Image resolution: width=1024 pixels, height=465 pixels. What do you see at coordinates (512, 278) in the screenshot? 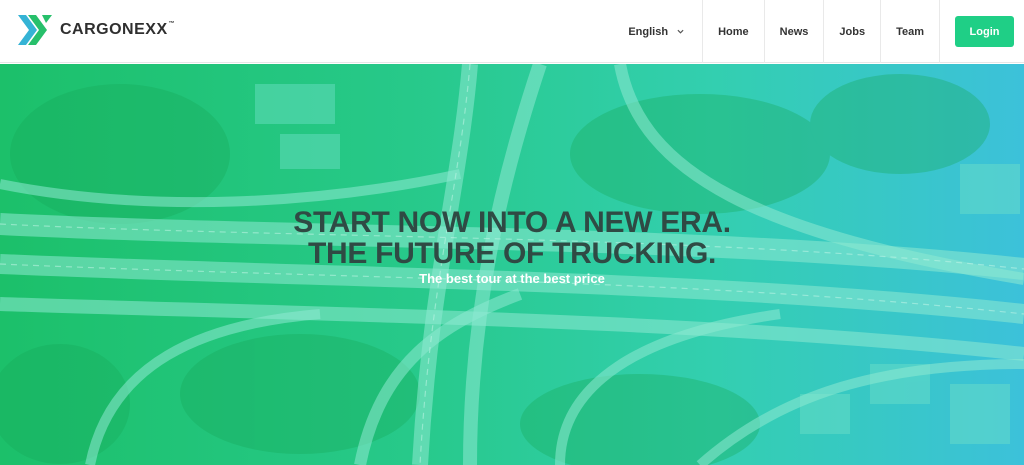
I see `hero-subtitle: The best tour at the best price` at bounding box center [512, 278].